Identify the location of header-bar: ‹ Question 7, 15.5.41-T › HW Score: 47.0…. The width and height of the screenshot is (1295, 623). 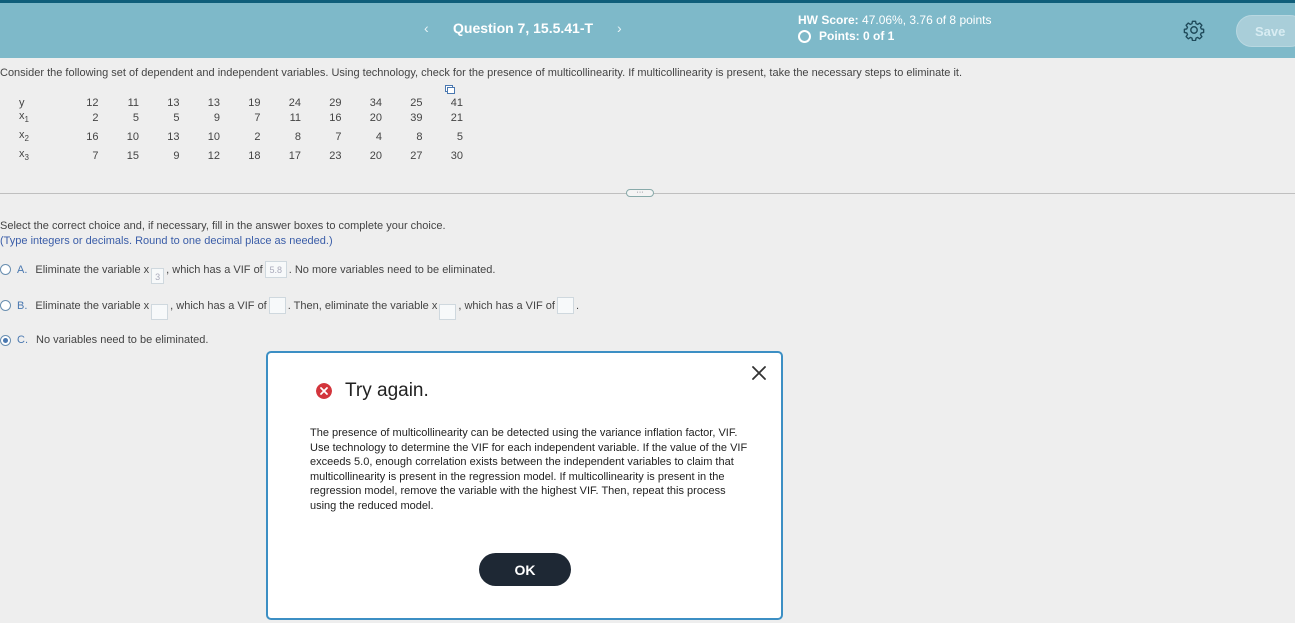
(647, 30).